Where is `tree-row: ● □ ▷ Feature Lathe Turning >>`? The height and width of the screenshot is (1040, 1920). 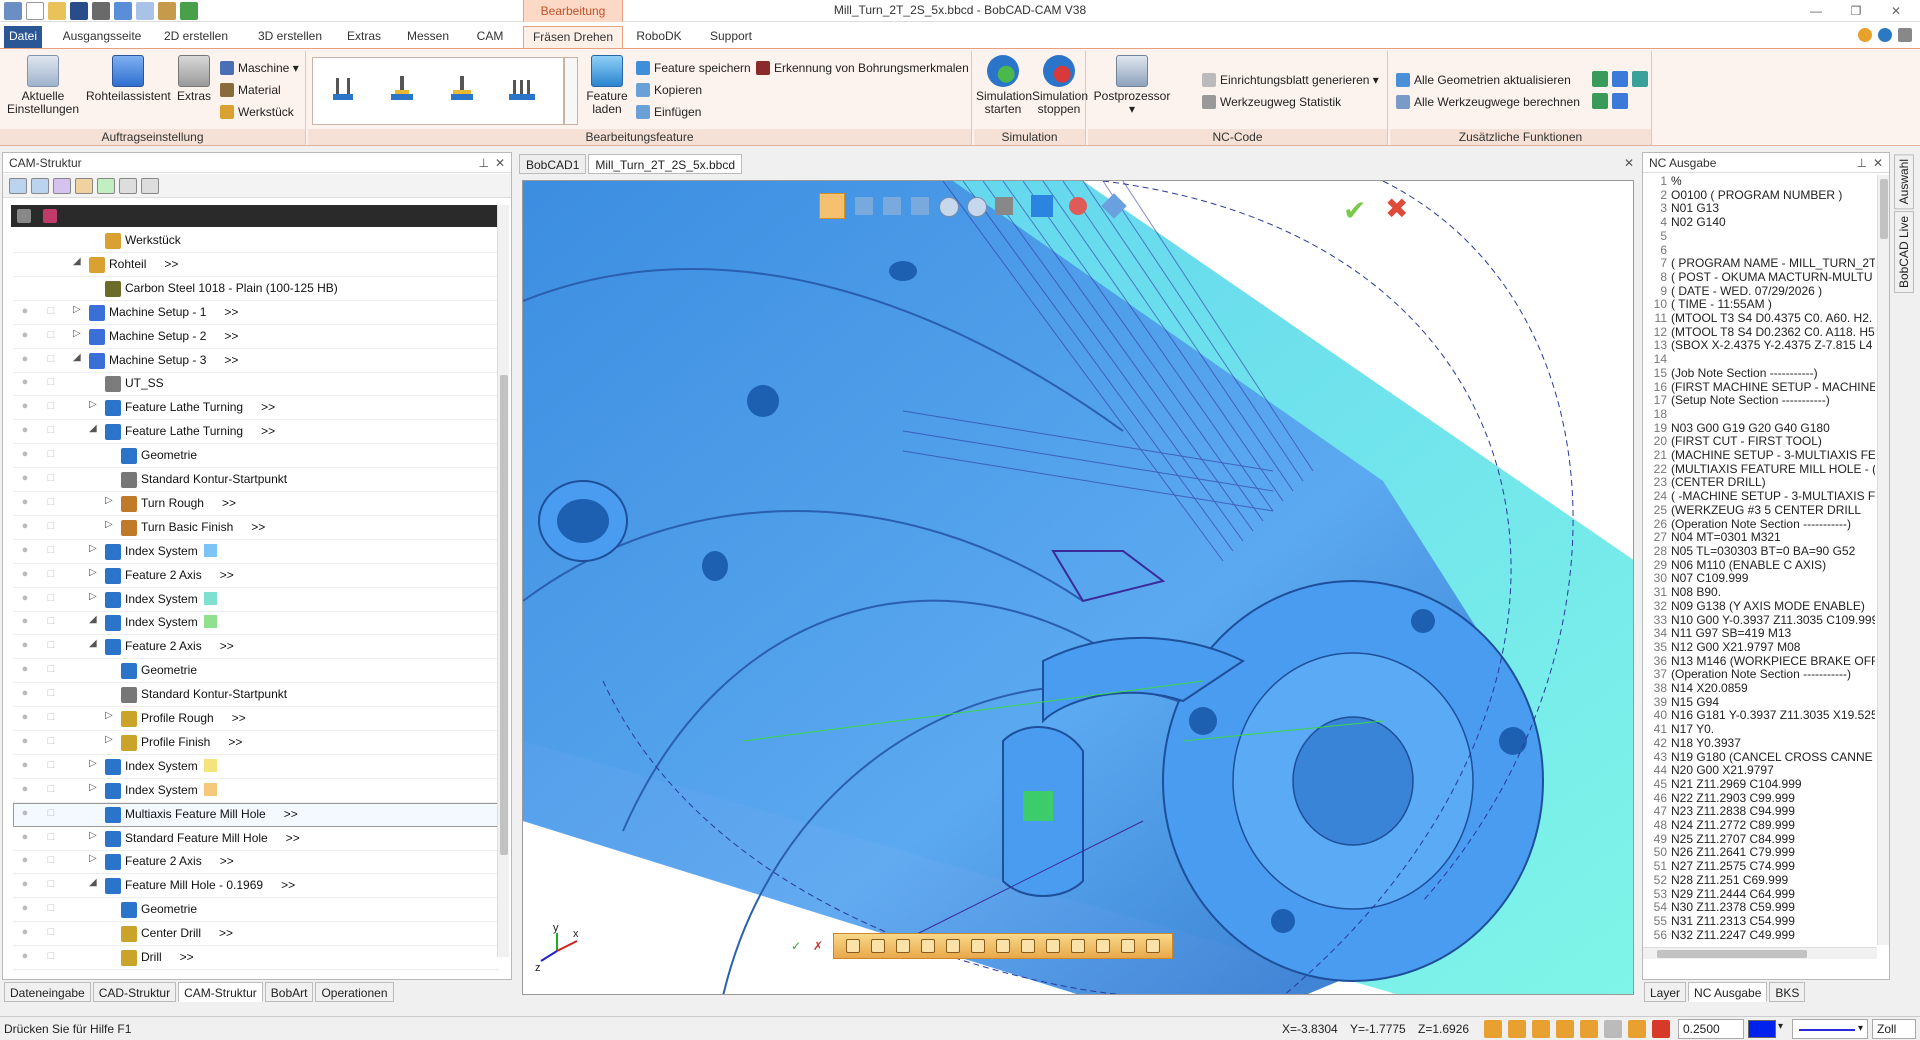 tree-row: ● □ ▷ Feature Lathe Turning >> is located at coordinates (256, 408).